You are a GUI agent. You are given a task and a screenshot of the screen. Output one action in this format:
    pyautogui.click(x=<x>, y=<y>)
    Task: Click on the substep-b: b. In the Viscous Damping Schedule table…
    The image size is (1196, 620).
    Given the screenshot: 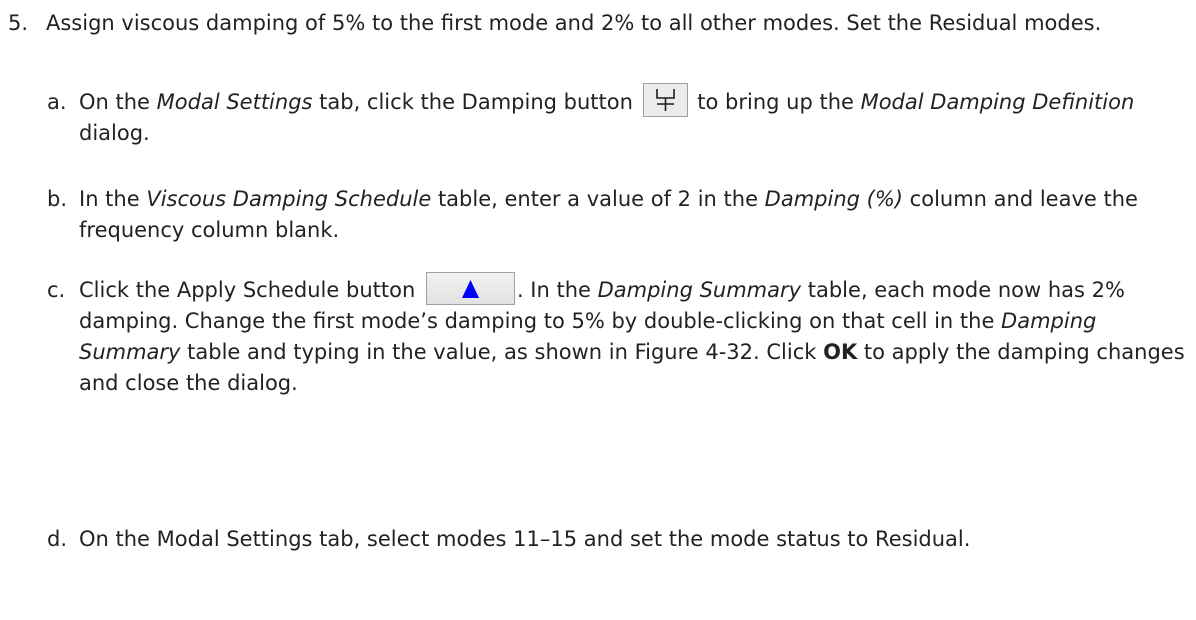 What is the action you would take?
    pyautogui.click(x=617, y=215)
    